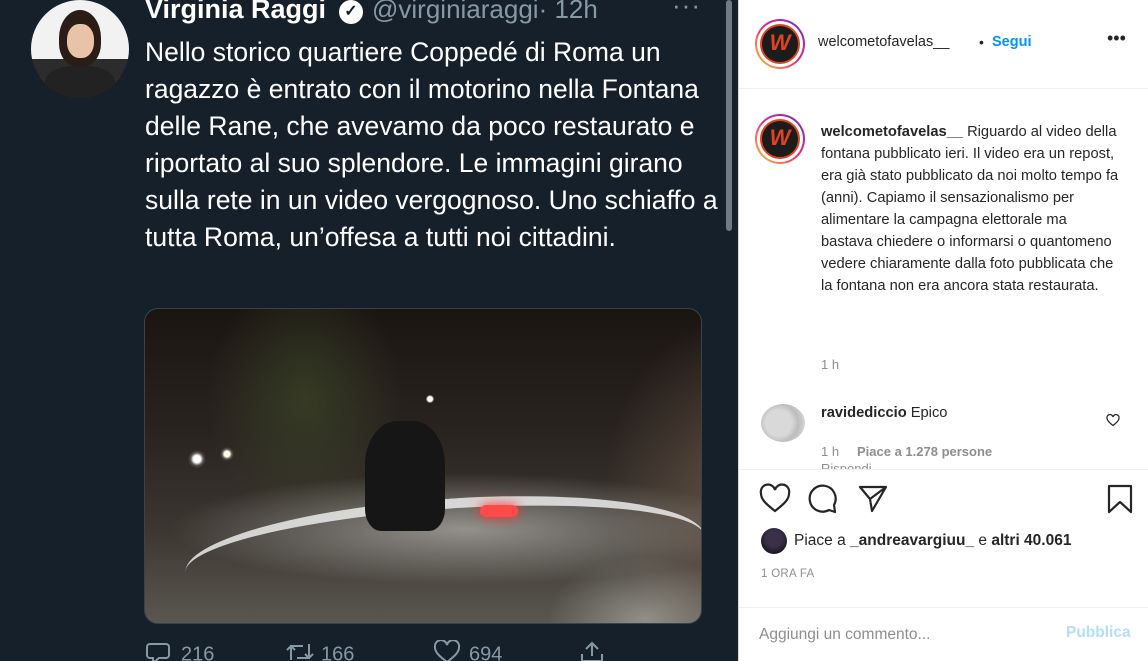 This screenshot has width=1148, height=661. I want to click on post-timestamp: 1 ORA FA, so click(788, 574).